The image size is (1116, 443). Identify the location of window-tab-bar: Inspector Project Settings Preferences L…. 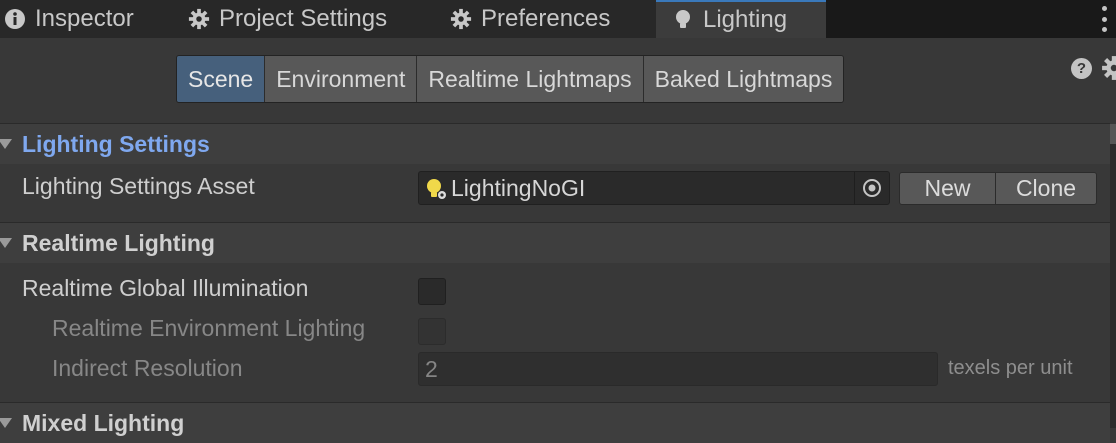
(558, 19).